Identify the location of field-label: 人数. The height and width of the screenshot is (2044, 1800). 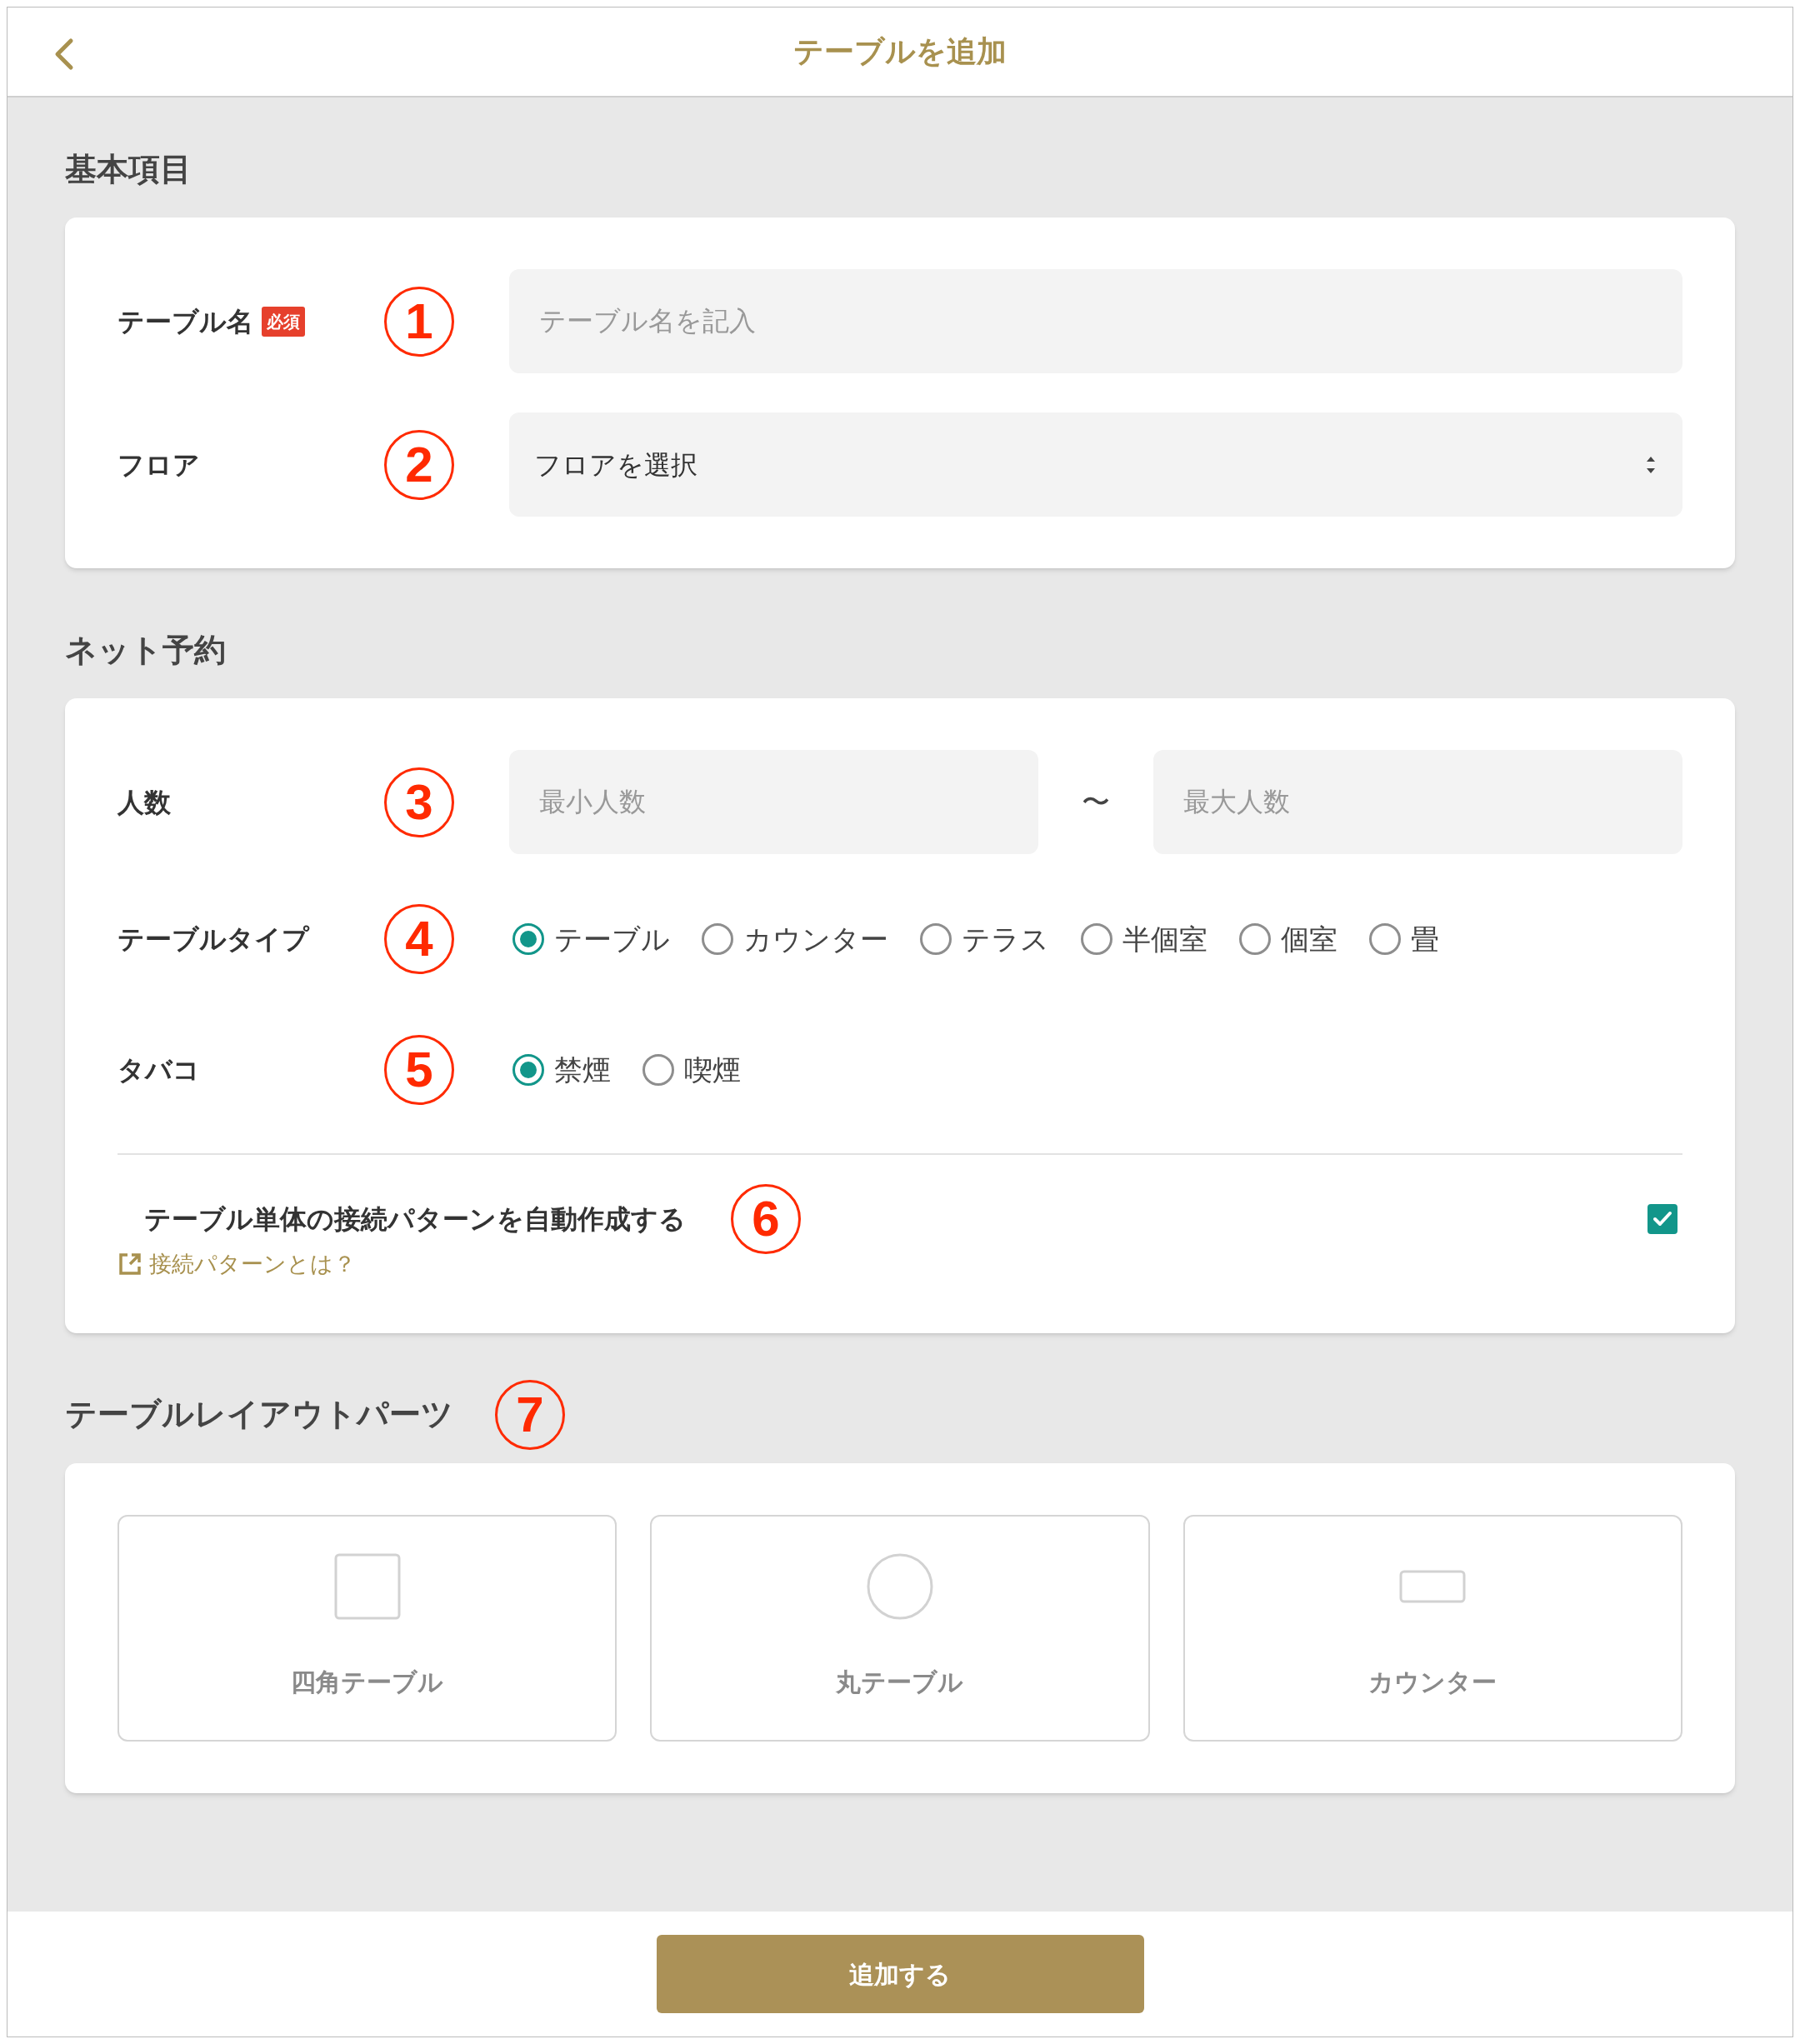
(144, 803).